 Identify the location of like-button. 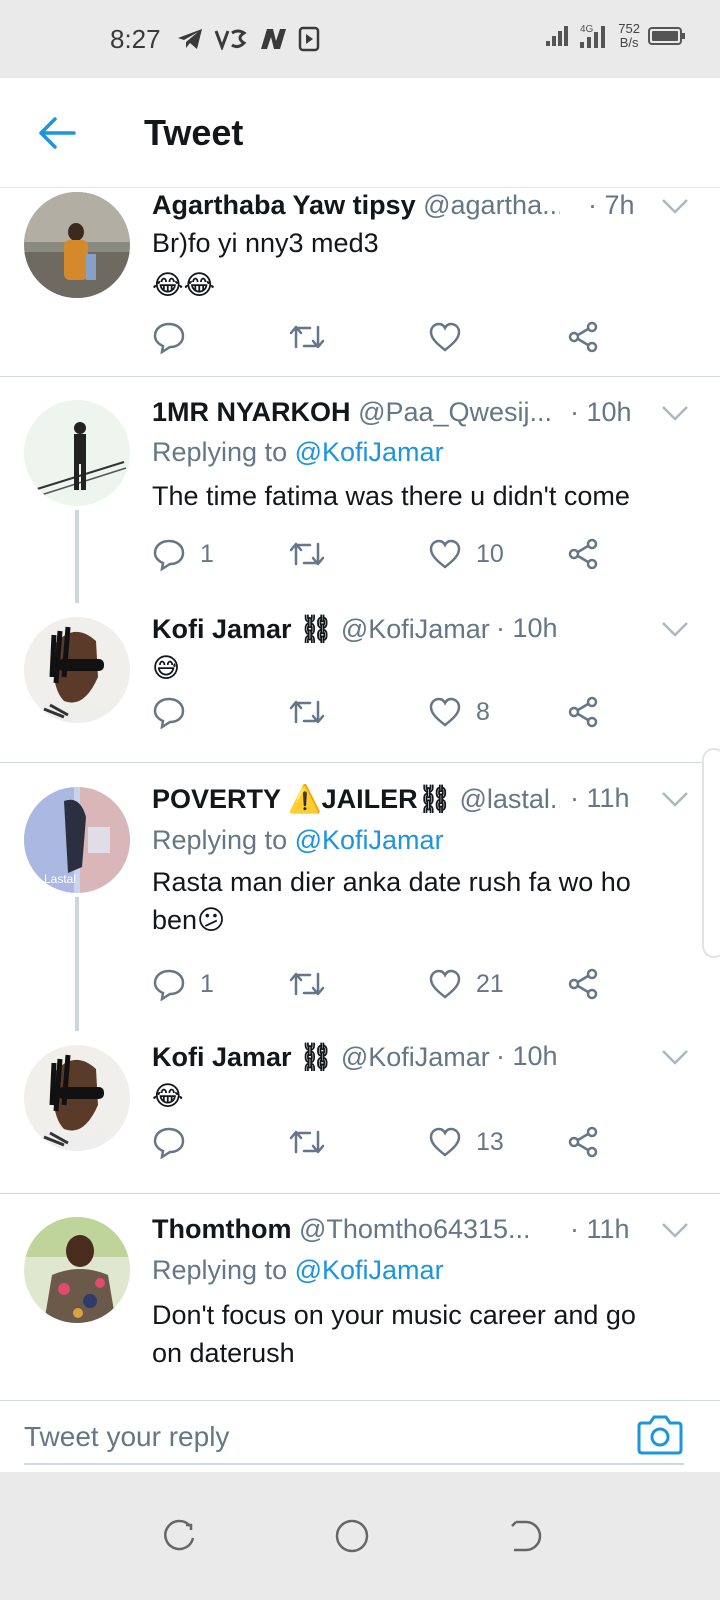
(445, 337).